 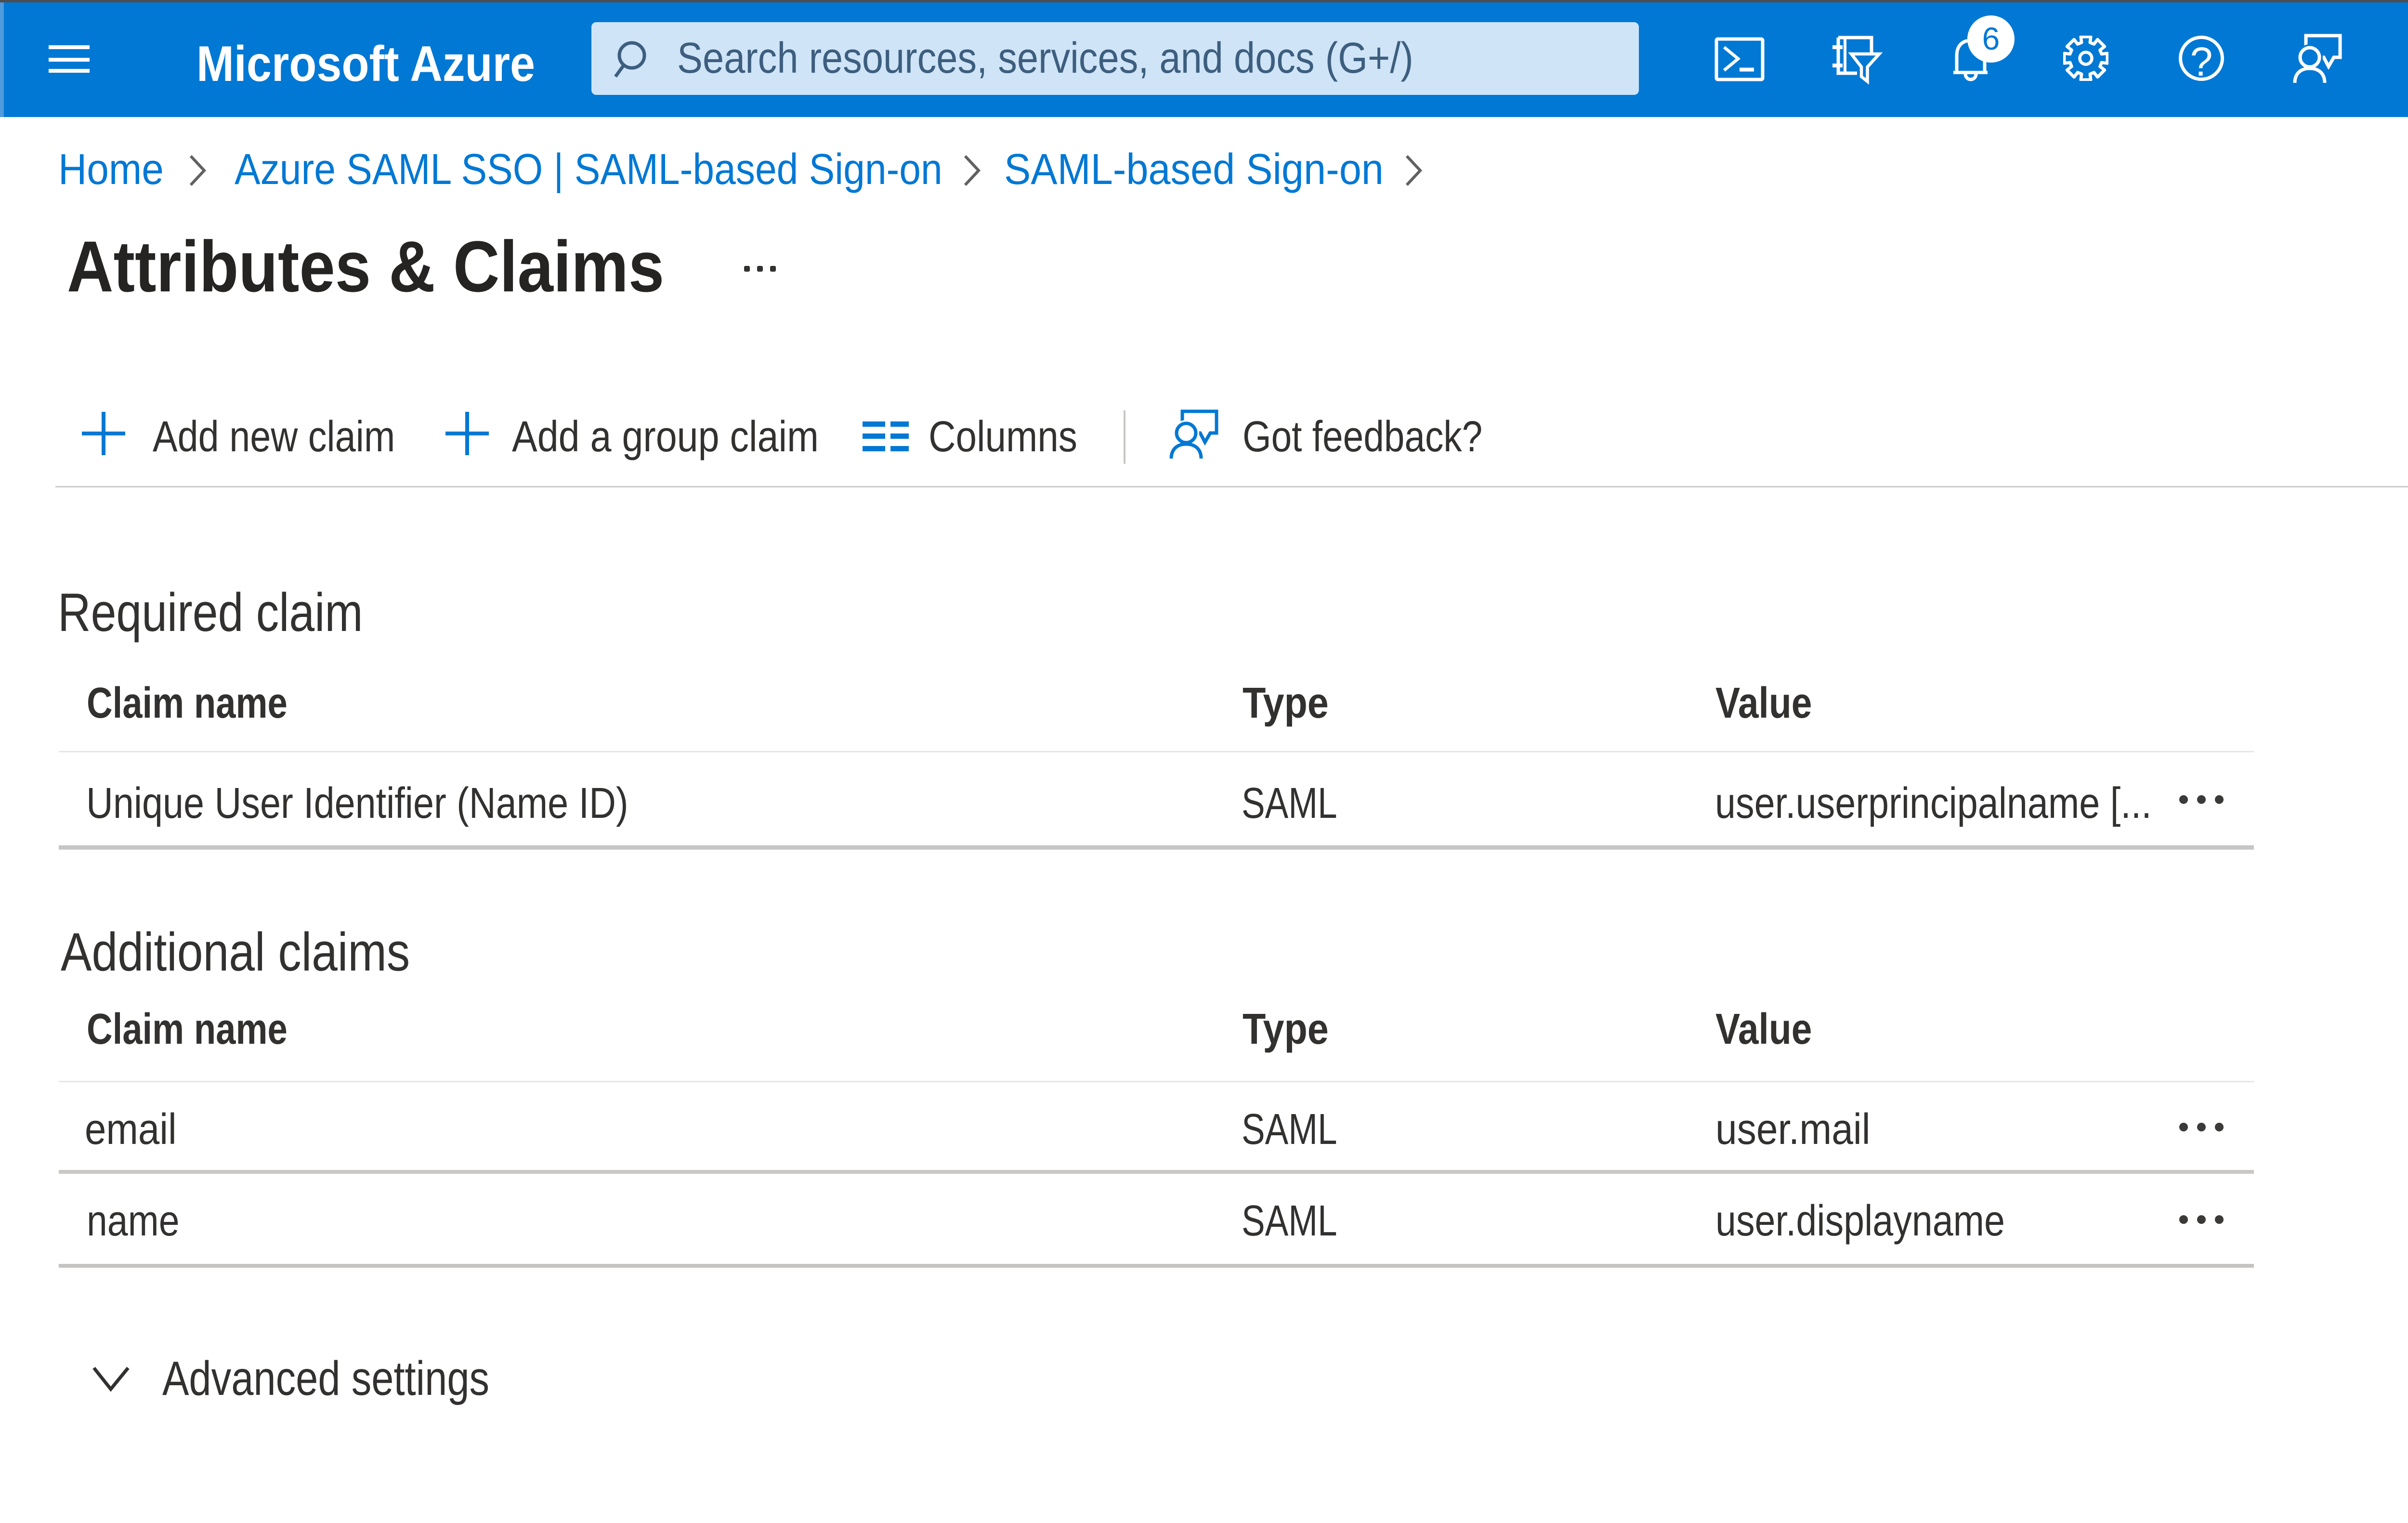 I want to click on svg-text: 6, so click(x=1991, y=38).